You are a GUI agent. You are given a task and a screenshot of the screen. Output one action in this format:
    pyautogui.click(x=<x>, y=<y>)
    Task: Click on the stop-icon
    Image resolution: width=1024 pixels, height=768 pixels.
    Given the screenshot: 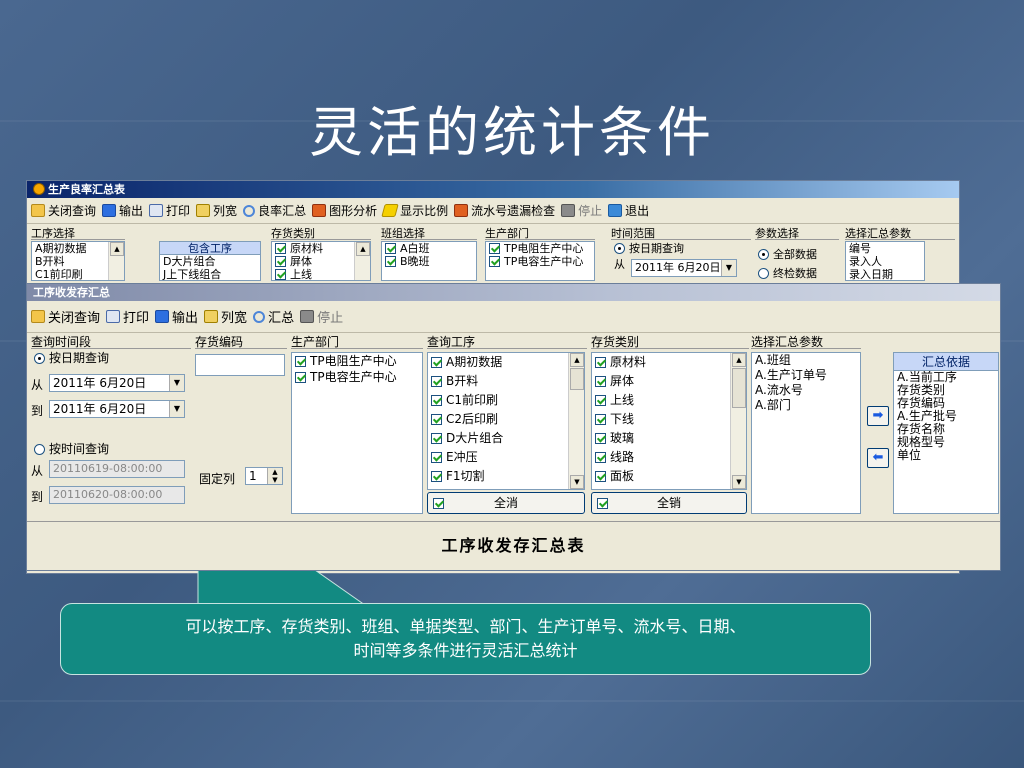 What is the action you would take?
    pyautogui.click(x=307, y=316)
    